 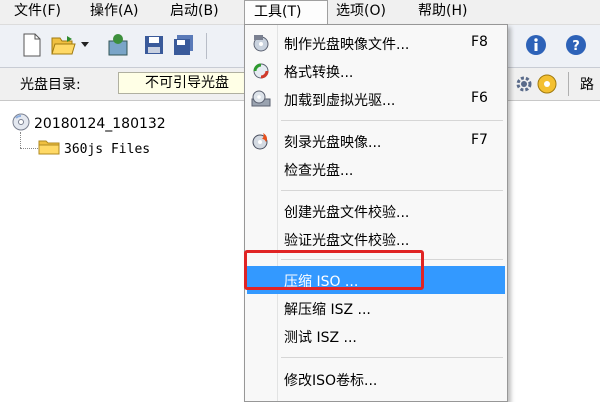 I want to click on burn-icon, so click(x=261, y=141).